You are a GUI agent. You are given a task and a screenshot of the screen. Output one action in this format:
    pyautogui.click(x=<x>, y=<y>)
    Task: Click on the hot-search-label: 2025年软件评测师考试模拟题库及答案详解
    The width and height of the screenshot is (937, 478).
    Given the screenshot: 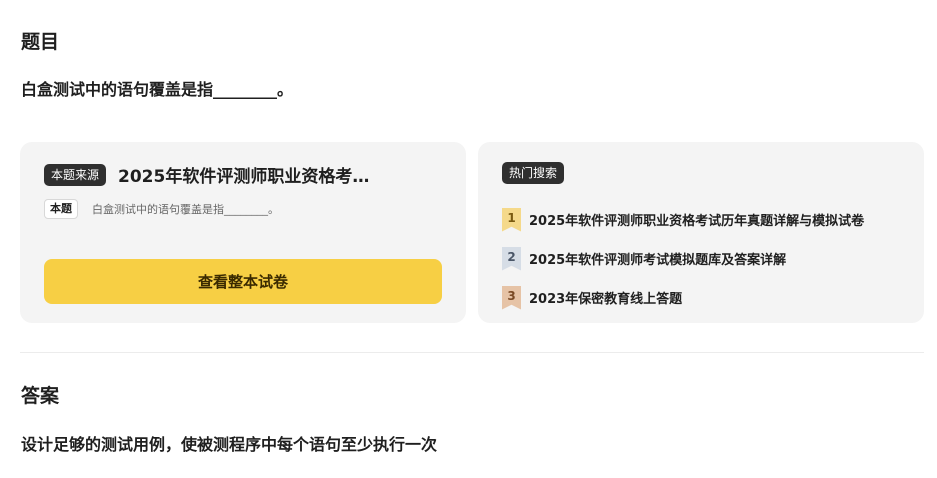 What is the action you would take?
    pyautogui.click(x=658, y=260)
    